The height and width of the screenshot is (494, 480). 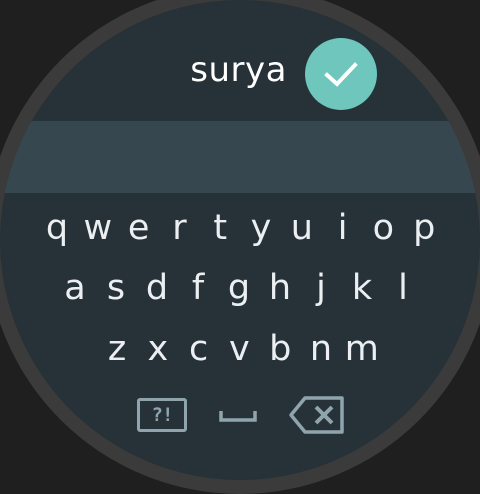 I want to click on key-j: j, so click(x=321, y=288).